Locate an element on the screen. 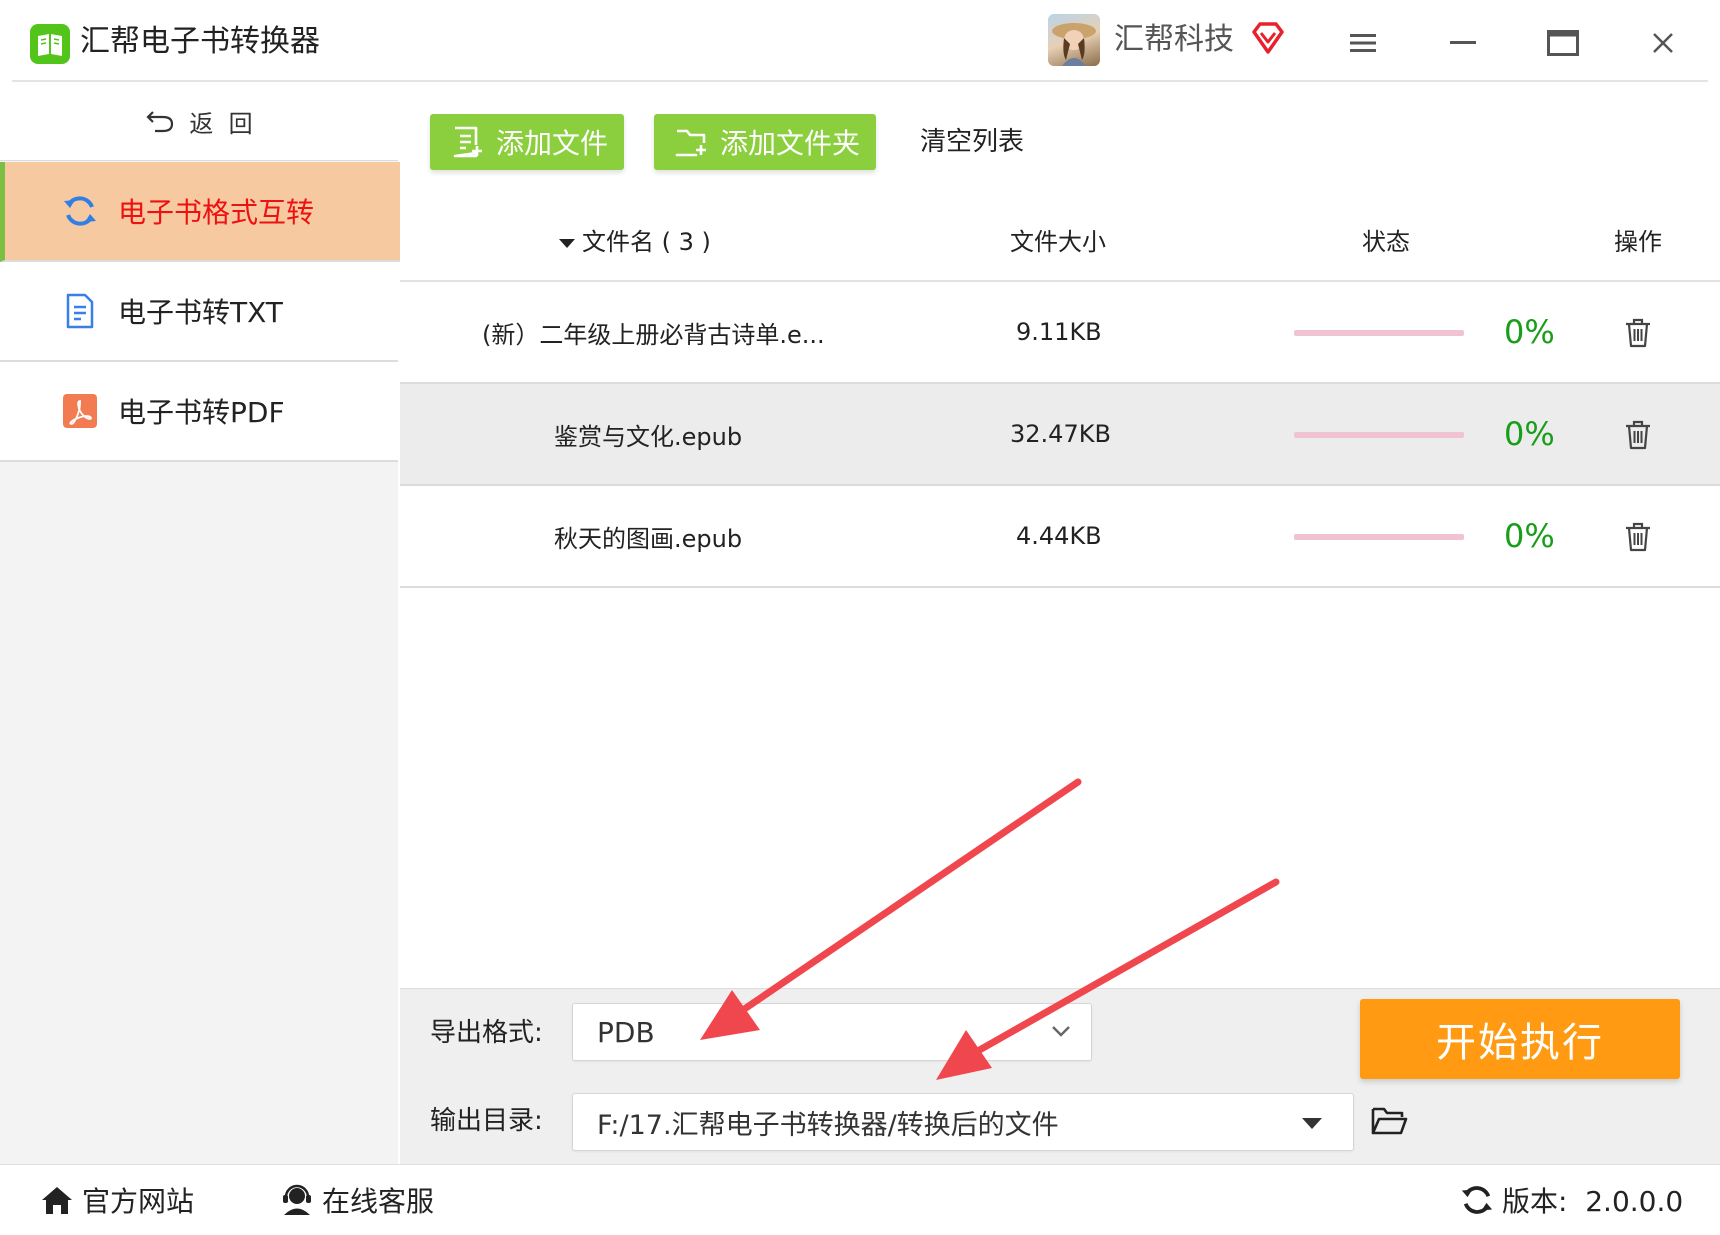 This screenshot has width=1720, height=1235. footer-bar: 官方网站 在线客服 版本: 2.0.0.0 is located at coordinates (860, 1199).